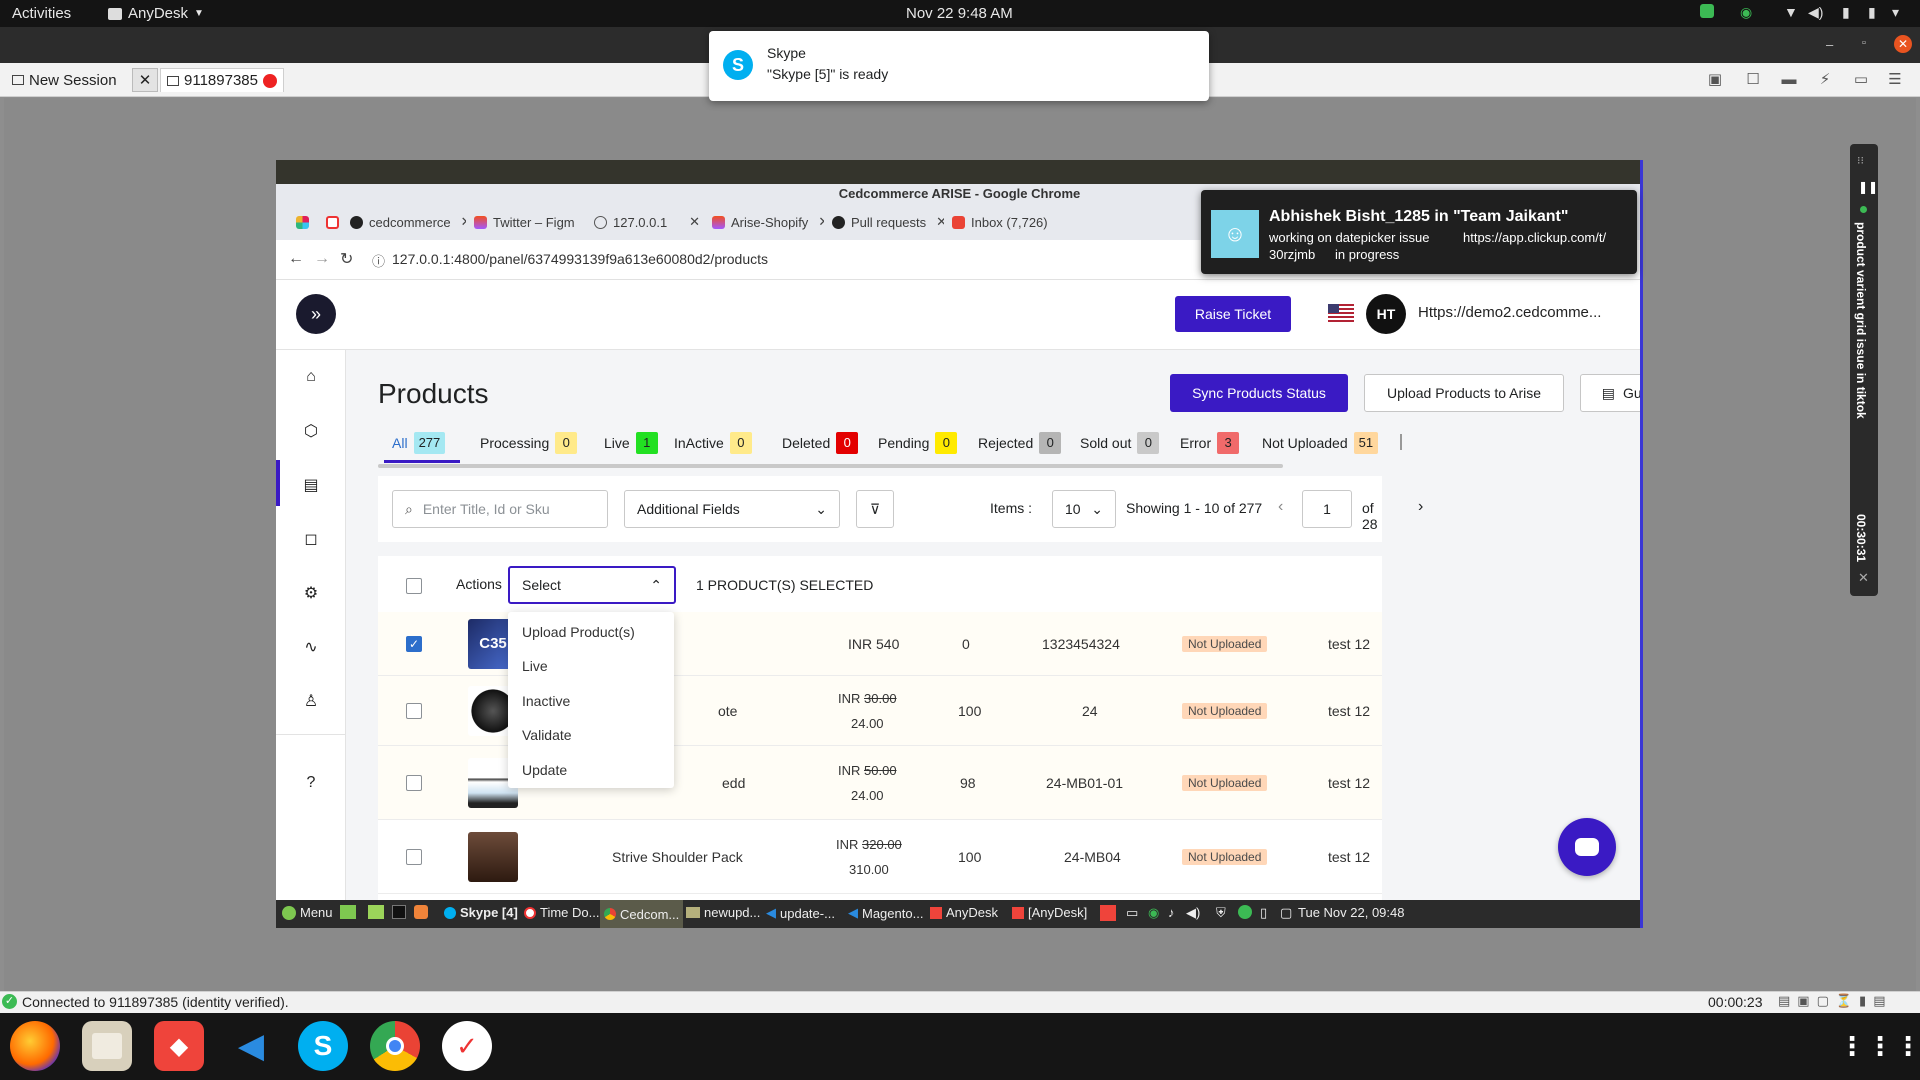 The width and height of the screenshot is (1920, 1080). Describe the element at coordinates (179, 1046) in the screenshot. I see `anydesk-icon: ◆` at that location.